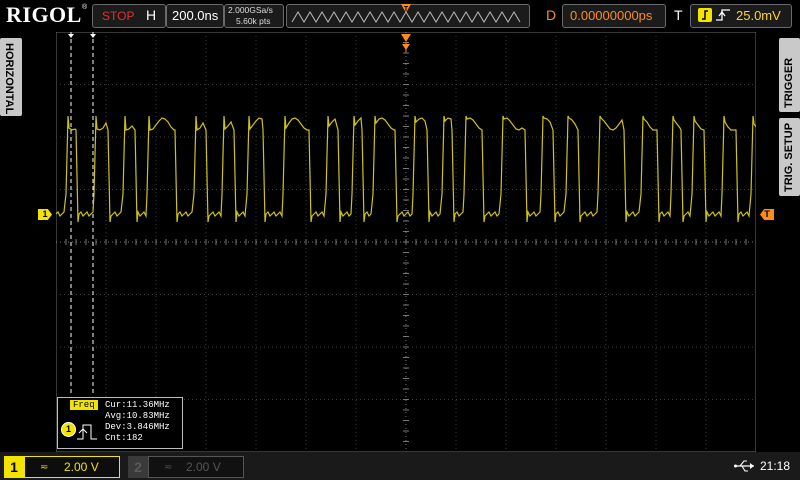 The height and width of the screenshot is (480, 800). I want to click on trigger-tab: TRIGGER, so click(789, 75).